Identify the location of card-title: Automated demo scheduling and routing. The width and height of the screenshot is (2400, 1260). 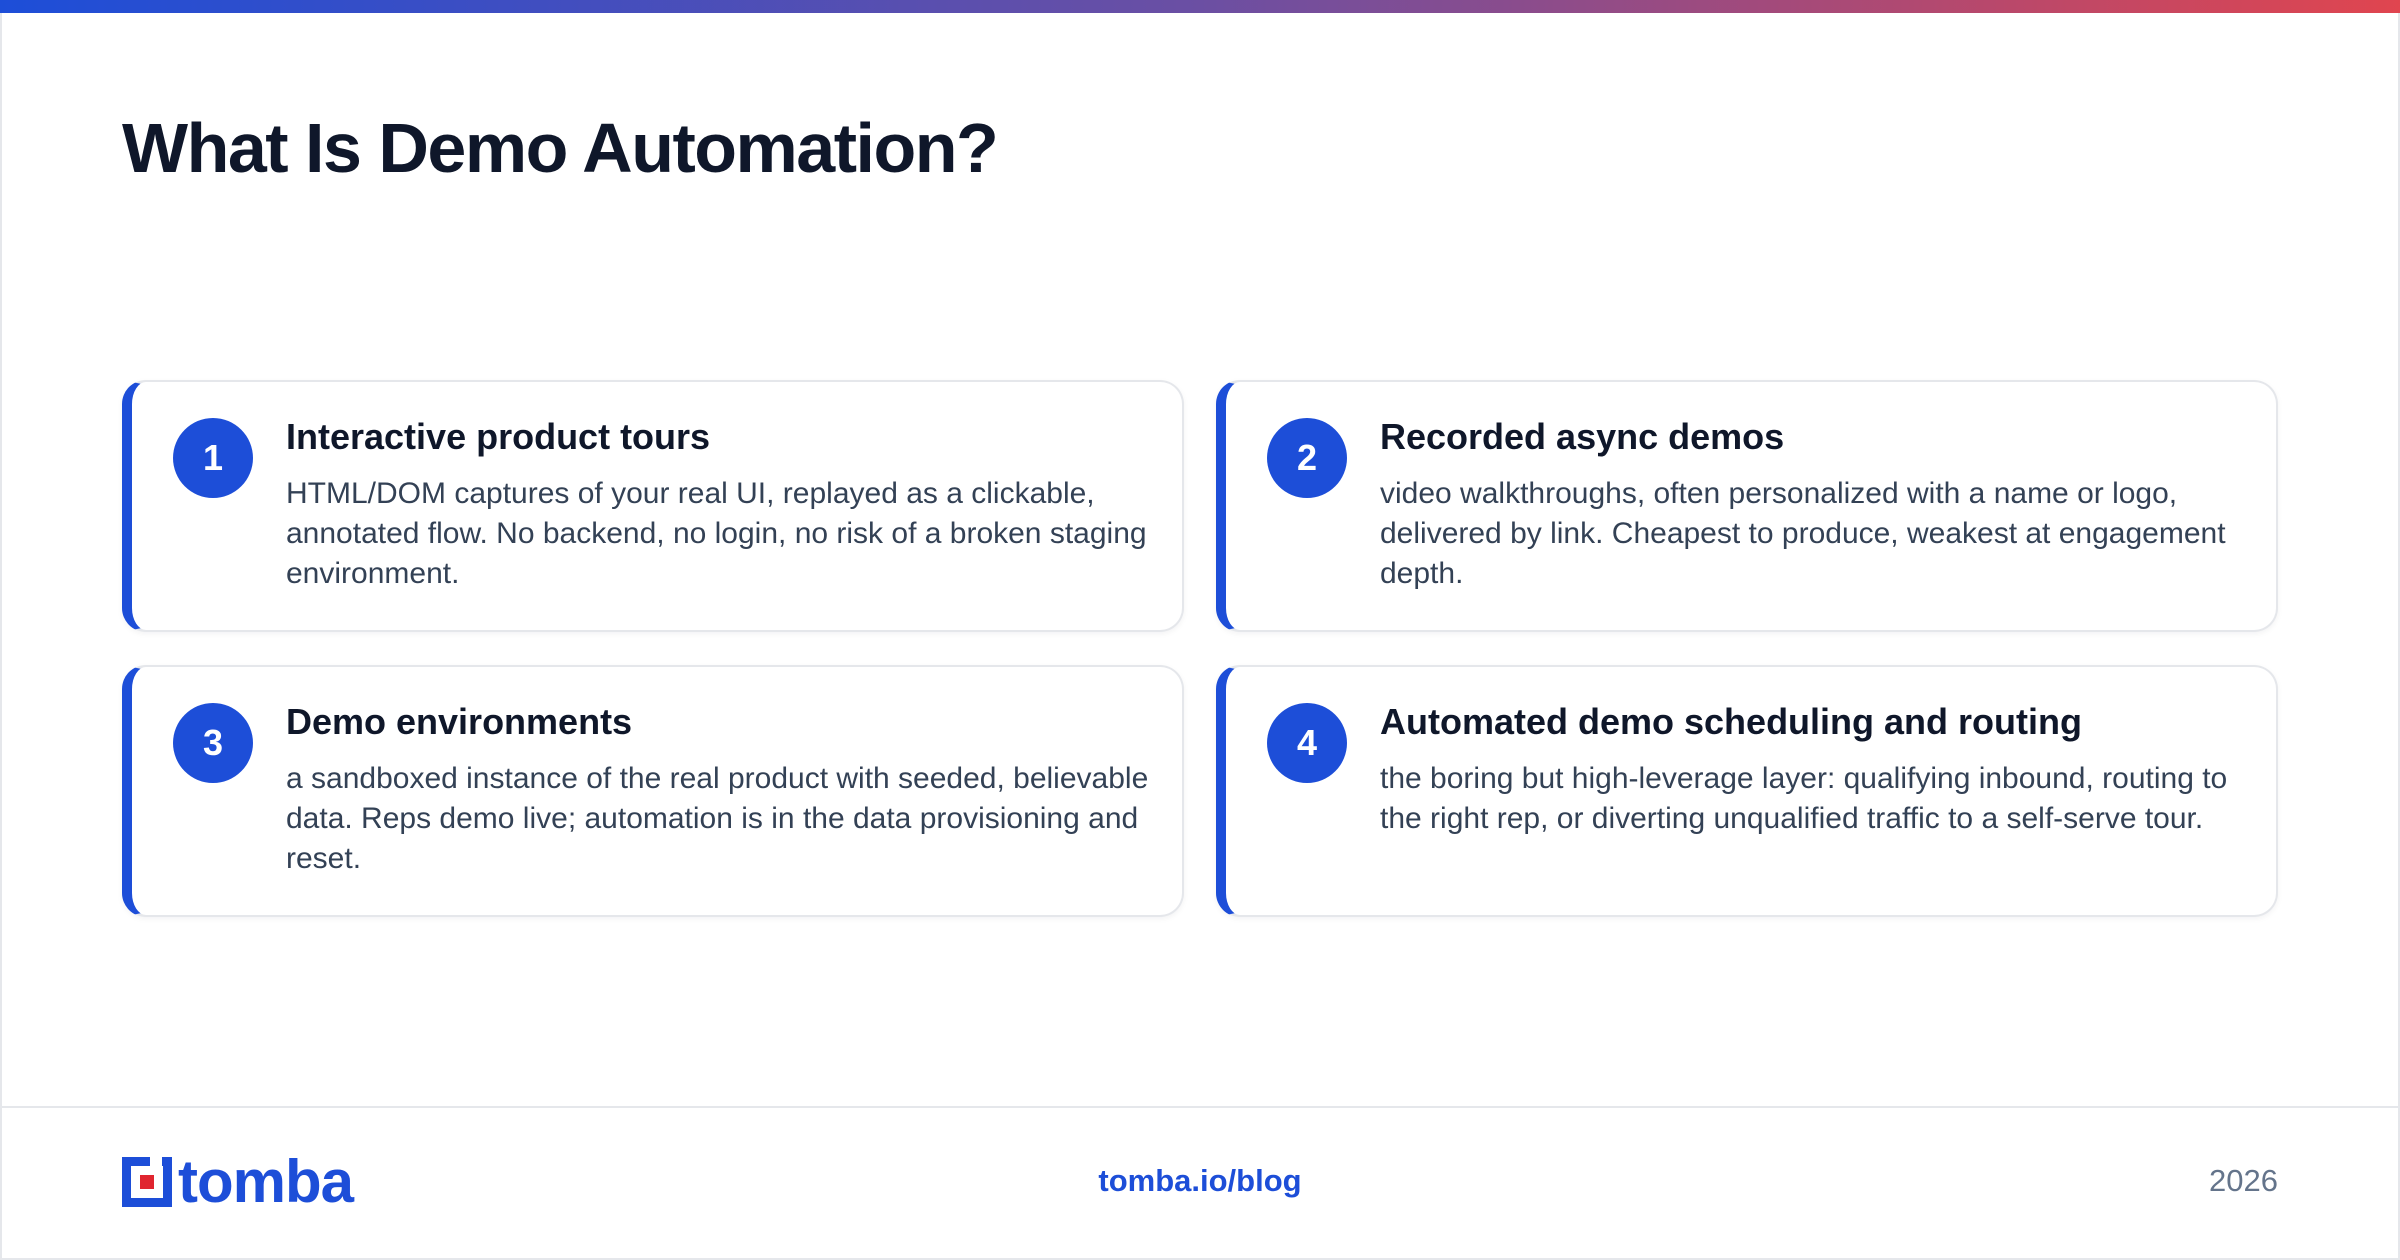
(1731, 721).